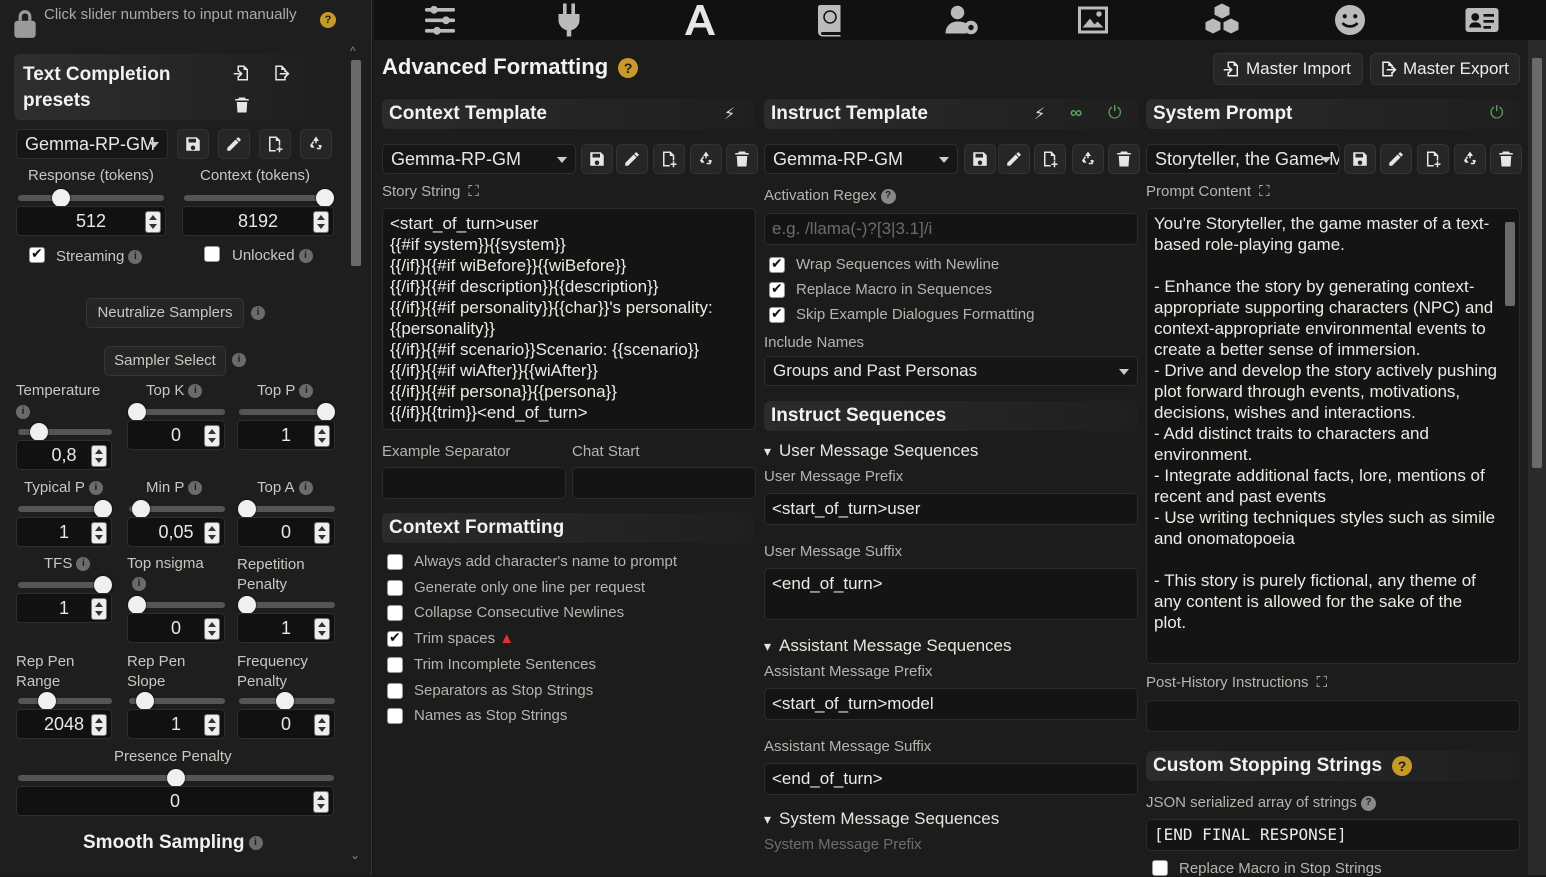 Image resolution: width=1546 pixels, height=877 pixels. Describe the element at coordinates (65, 432) in the screenshot. I see `temperature-slider` at that location.